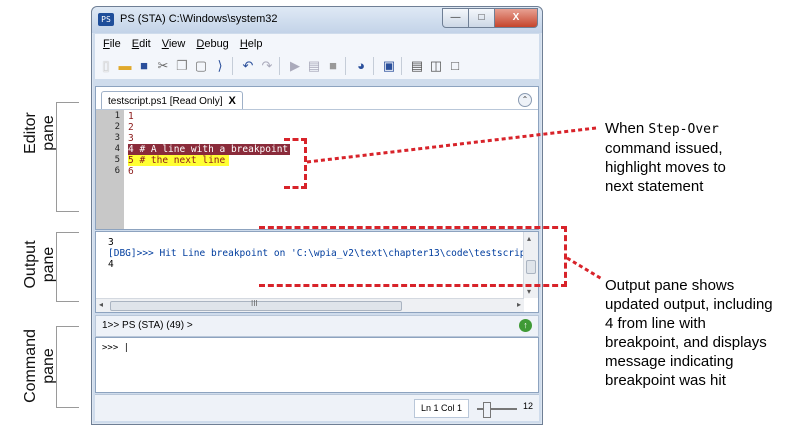 Image resolution: width=811 pixels, height=426 pixels. I want to click on step-over-connector, so click(451, 145).